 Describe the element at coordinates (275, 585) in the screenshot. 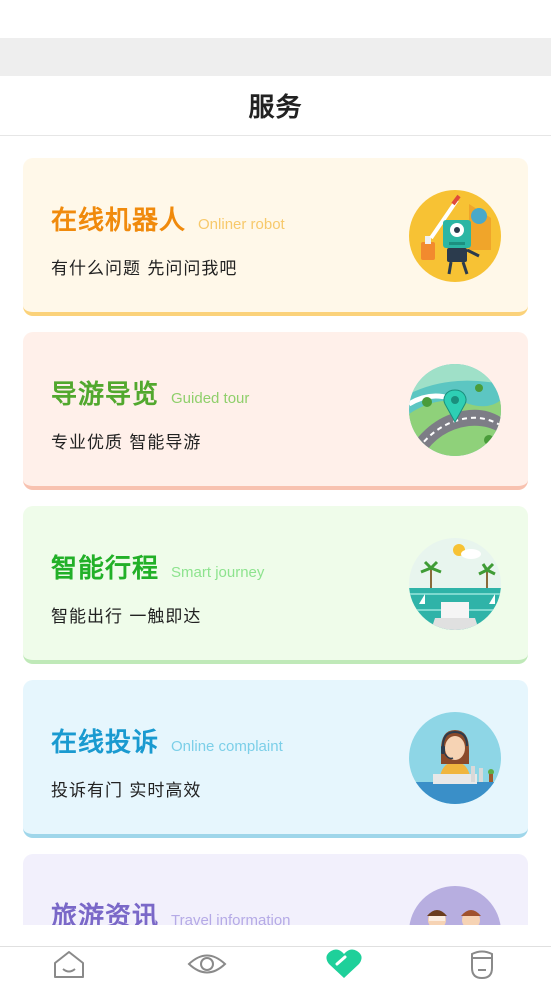

I see `card-smart-journey: 智能行程 Smart journey 智能出行 一触即达` at that location.